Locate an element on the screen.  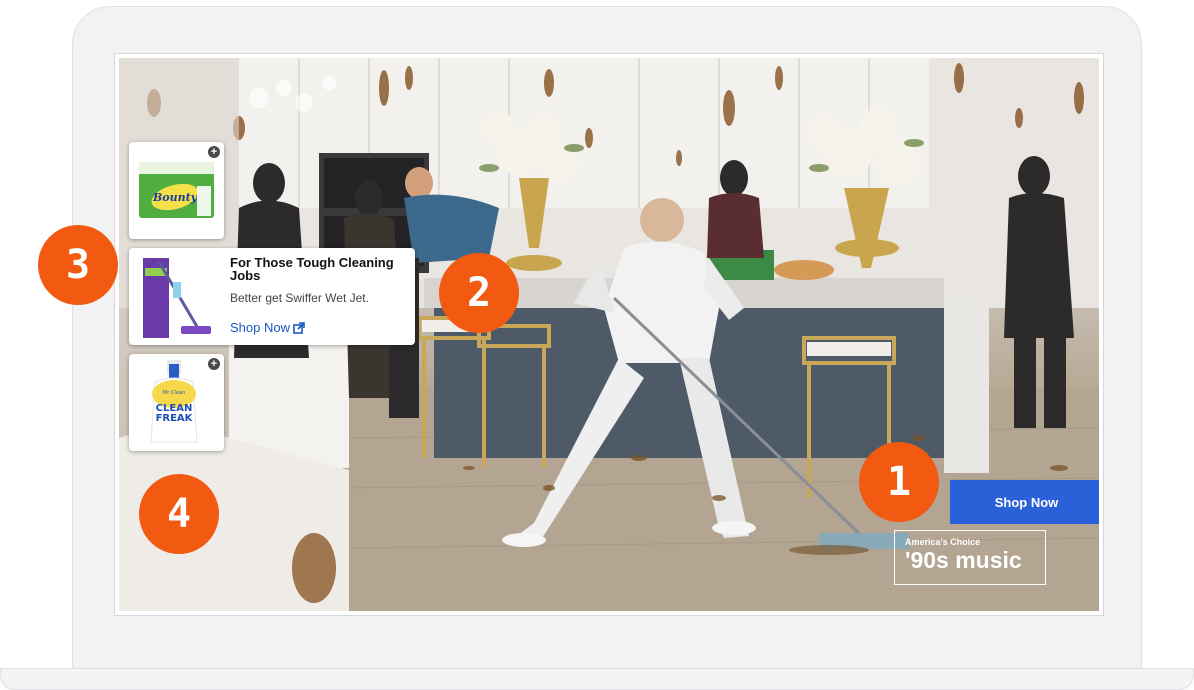
shop-now-button: Shop Now is located at coordinates (1024, 502).